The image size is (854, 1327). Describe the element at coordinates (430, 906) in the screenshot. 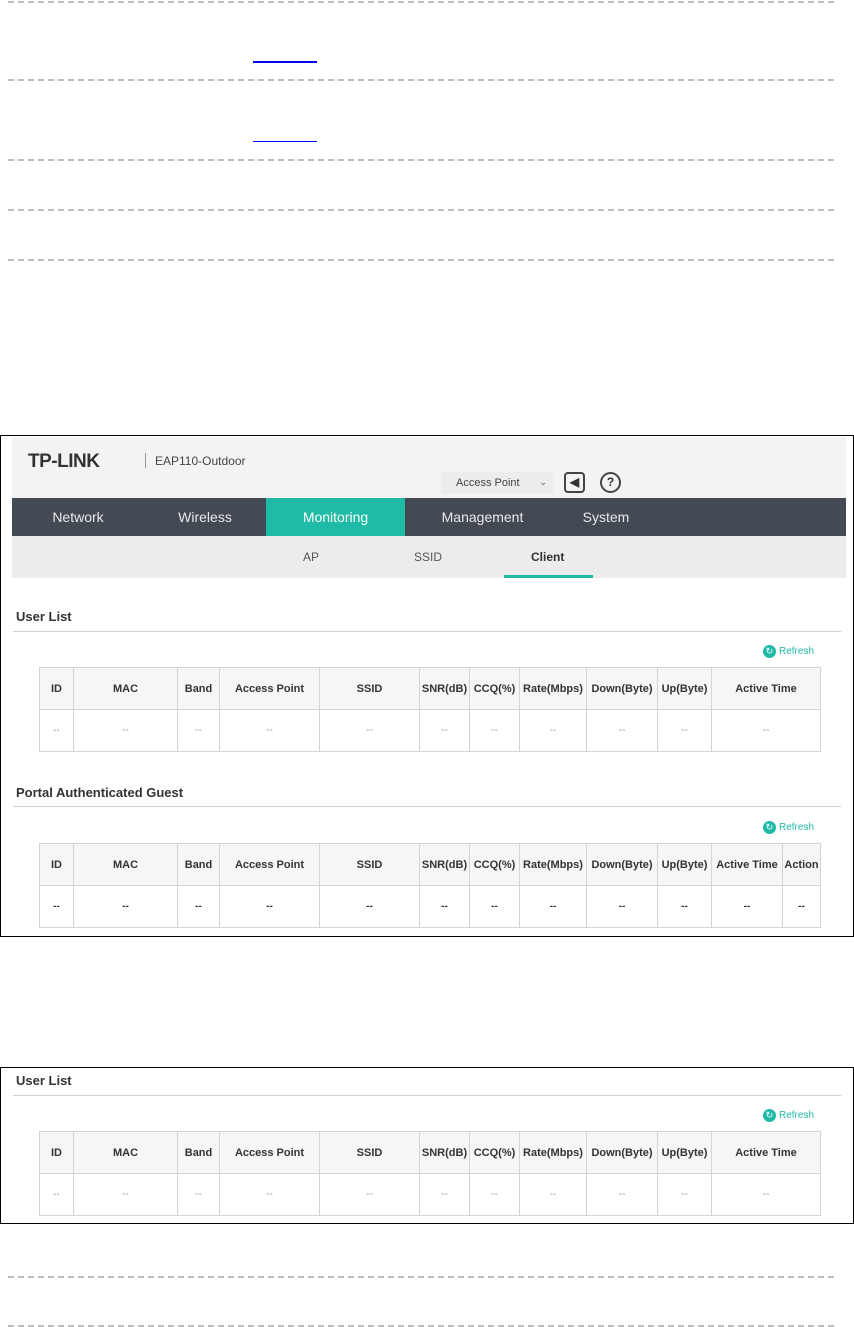

I see `table-row: -- -- -- -- -- -- -- -- -- -- -- --` at that location.